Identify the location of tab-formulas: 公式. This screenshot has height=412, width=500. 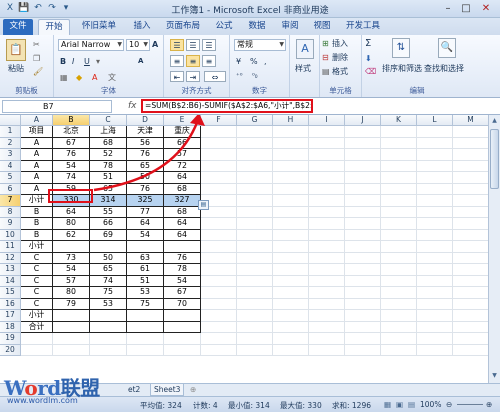
(224, 27).